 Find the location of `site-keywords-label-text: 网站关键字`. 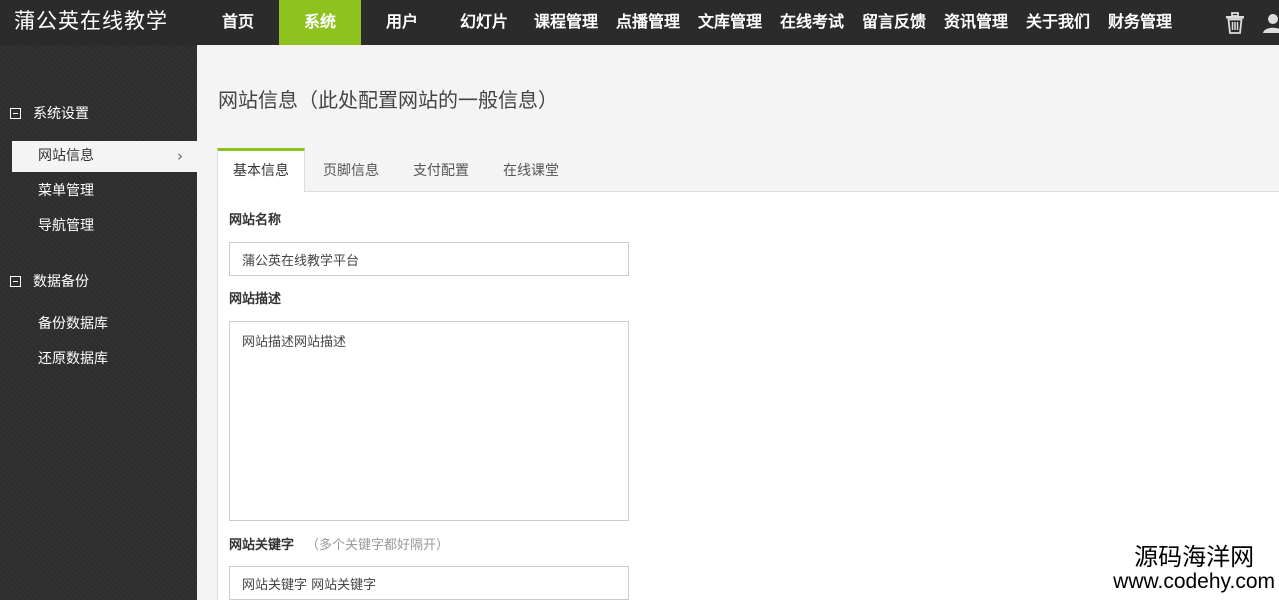

site-keywords-label-text: 网站关键字 is located at coordinates (262, 545).